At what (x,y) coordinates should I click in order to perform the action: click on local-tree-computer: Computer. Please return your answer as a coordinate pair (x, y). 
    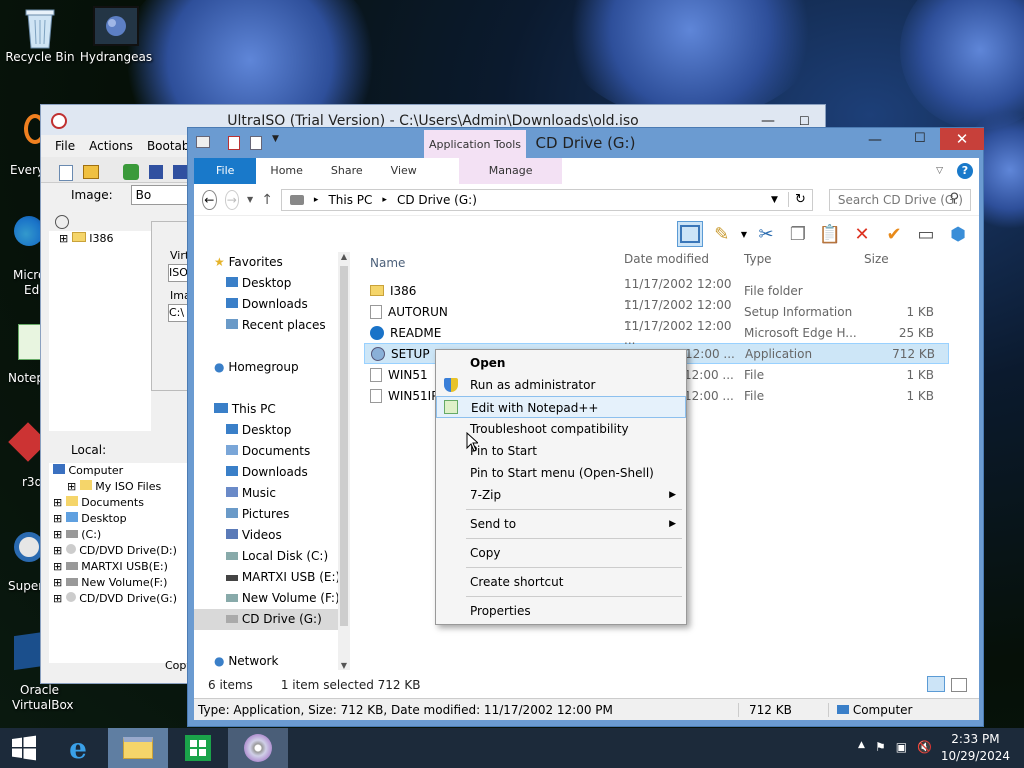
    Looking at the image, I should click on (119, 471).